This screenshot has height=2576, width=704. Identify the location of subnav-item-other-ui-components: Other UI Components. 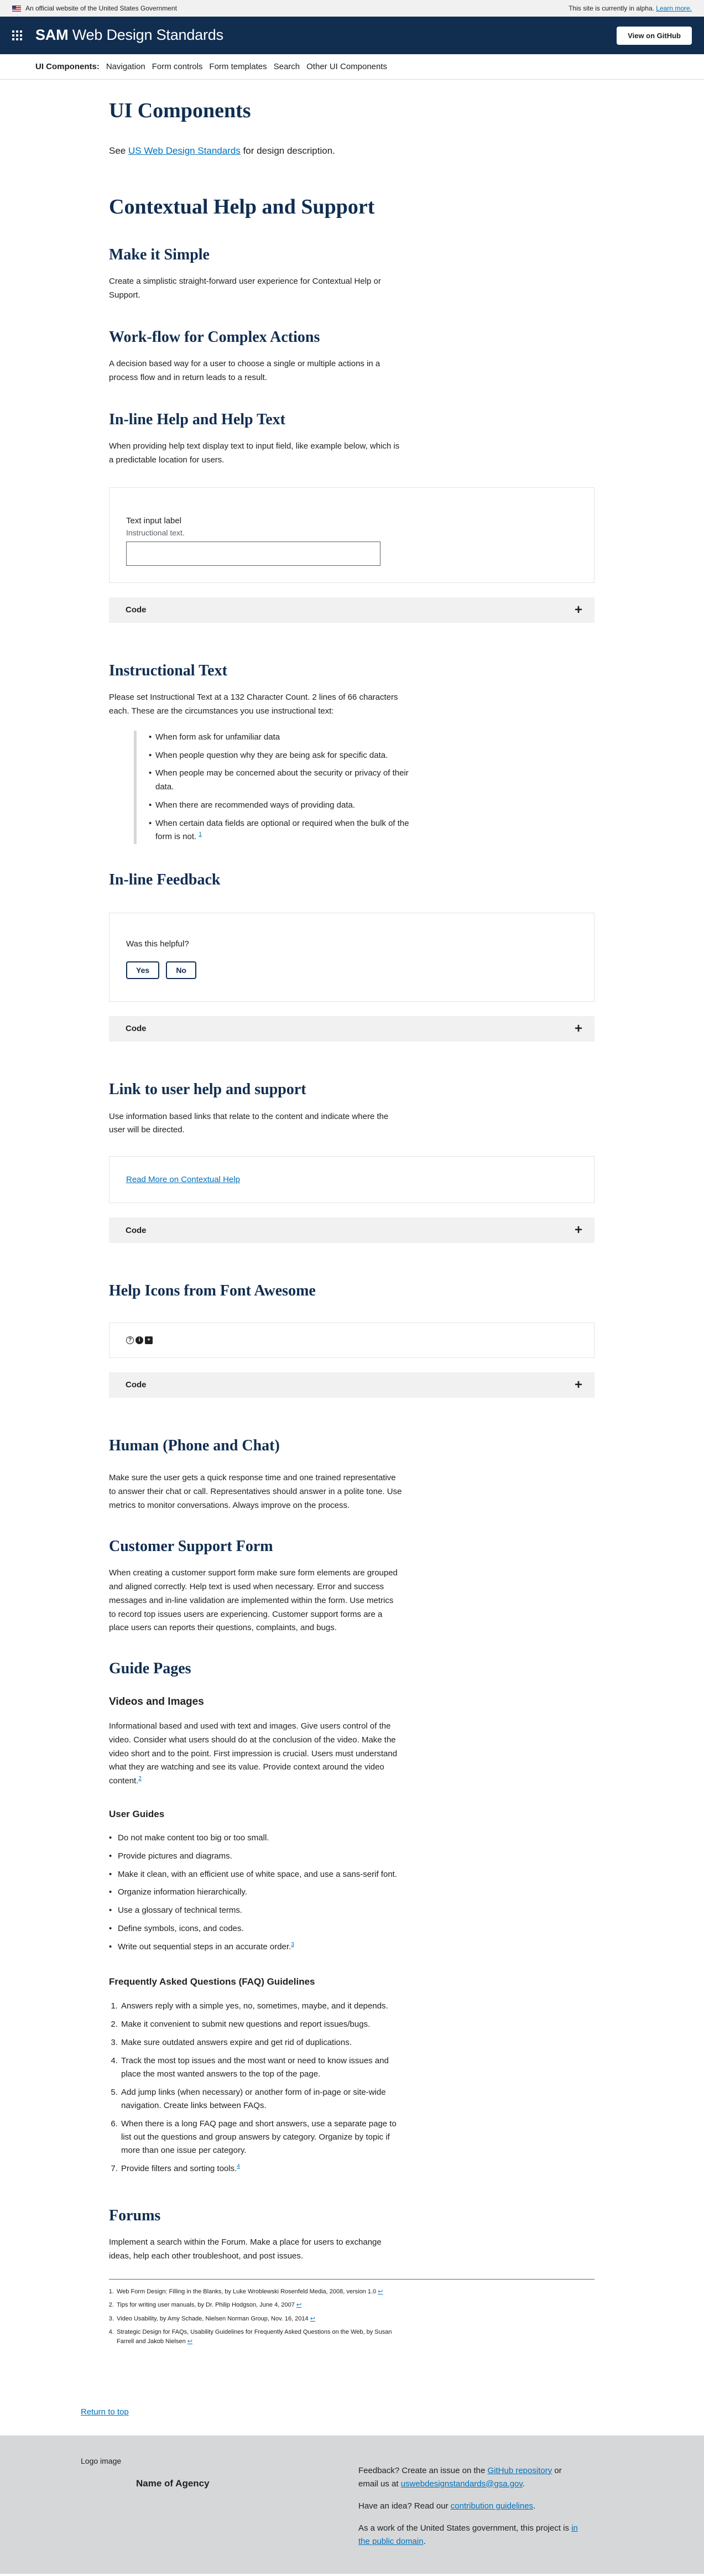
(346, 67).